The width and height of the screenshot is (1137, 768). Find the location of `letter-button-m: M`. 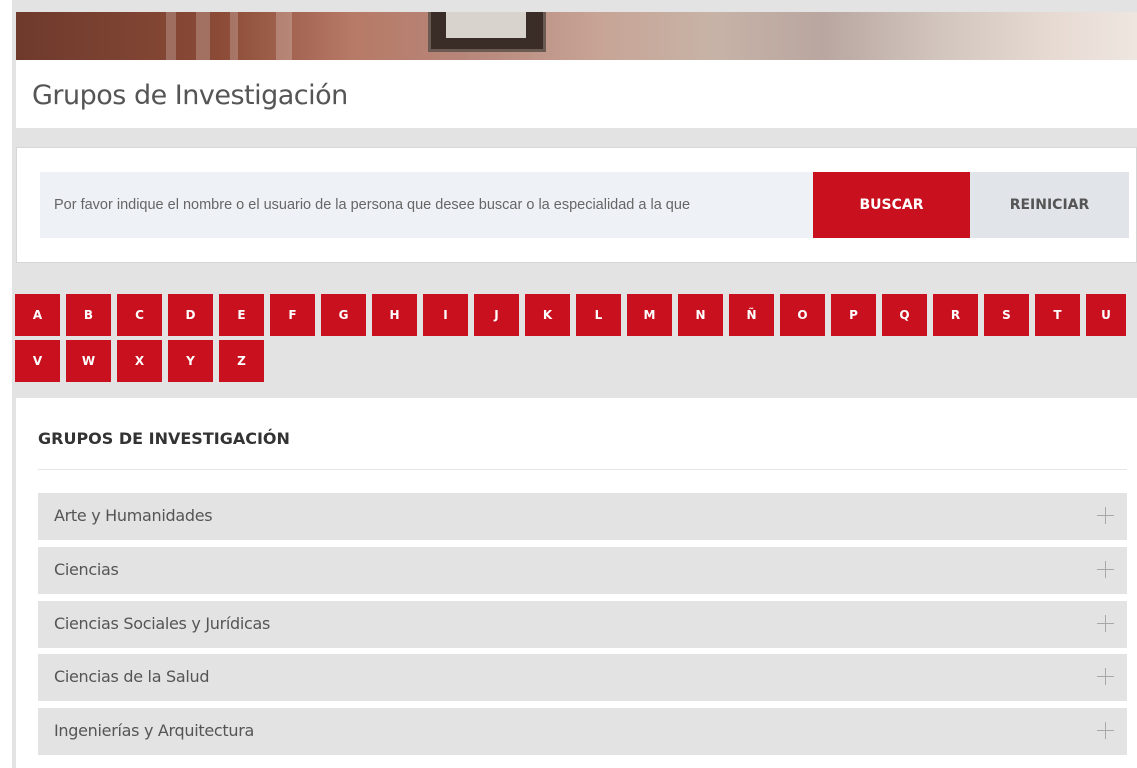

letter-button-m: M is located at coordinates (649, 315).